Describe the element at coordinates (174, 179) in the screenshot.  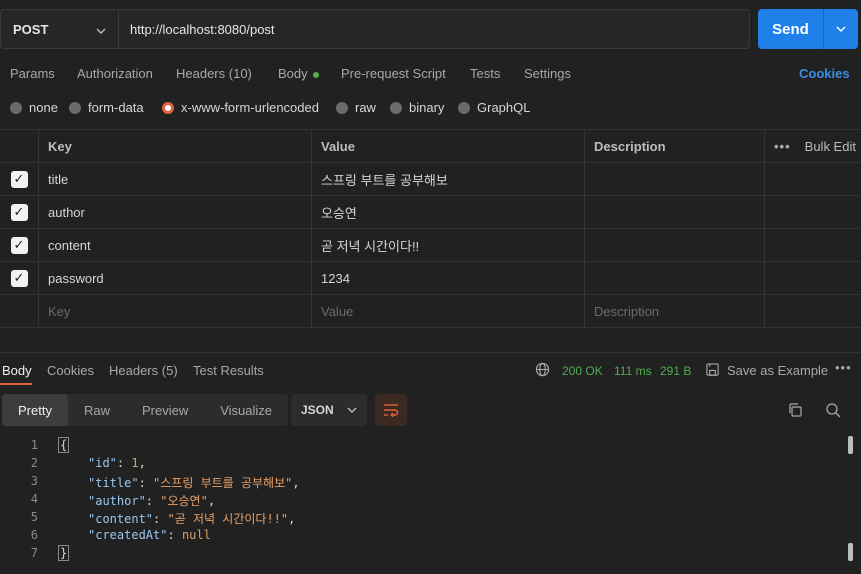
I see `key-cell: title` at that location.